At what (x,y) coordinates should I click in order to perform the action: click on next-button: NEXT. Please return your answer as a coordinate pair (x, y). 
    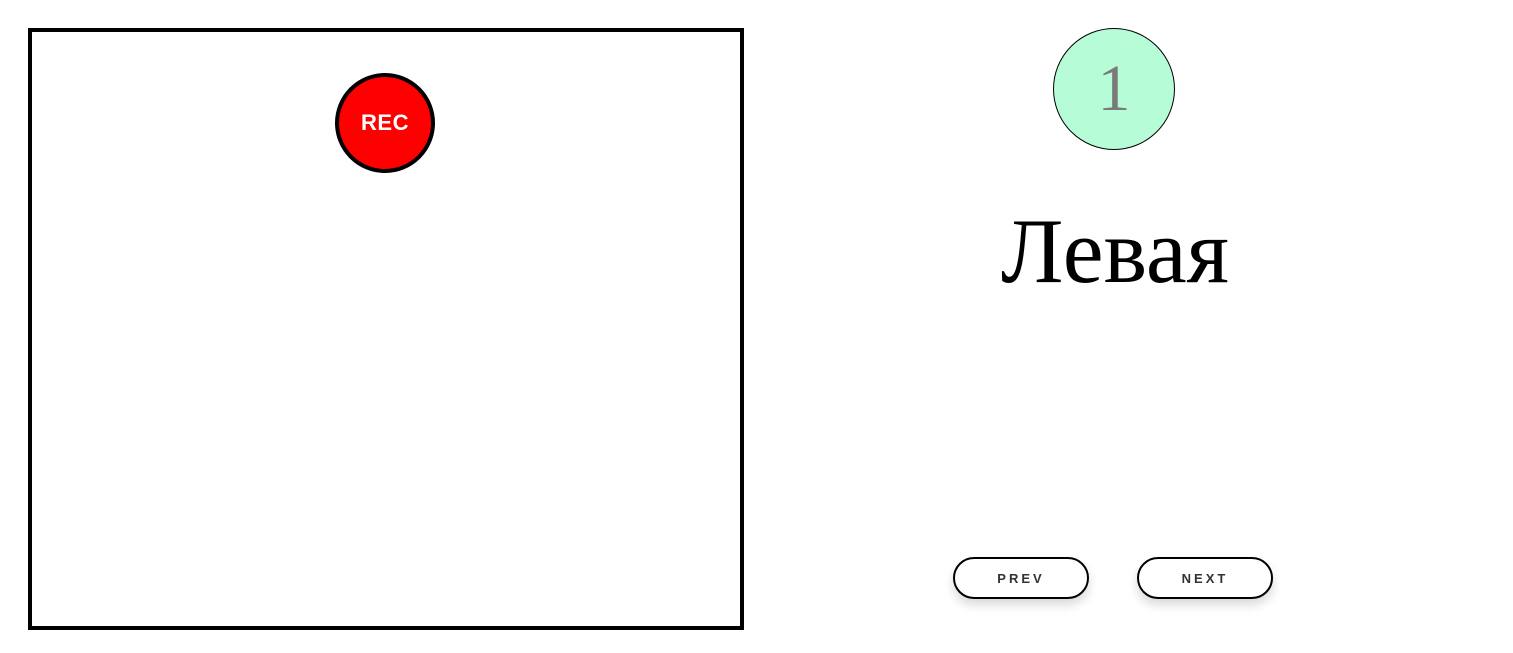
    Looking at the image, I should click on (1205, 578).